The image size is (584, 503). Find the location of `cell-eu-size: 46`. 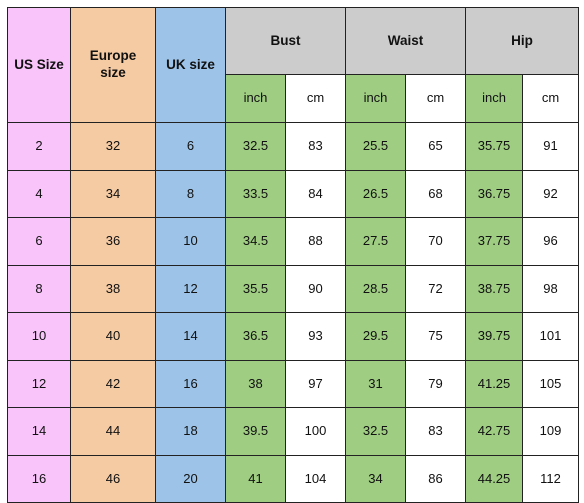

cell-eu-size: 46 is located at coordinates (113, 478).